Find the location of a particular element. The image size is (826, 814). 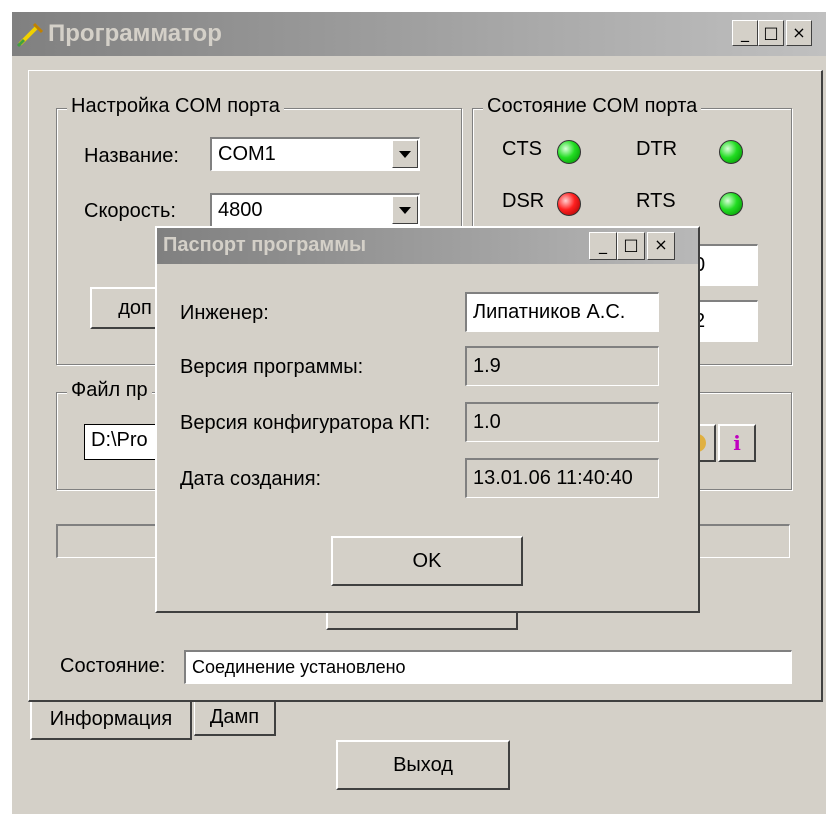

creation-date-value: 13.01.06 11:40:40 is located at coordinates (553, 478).